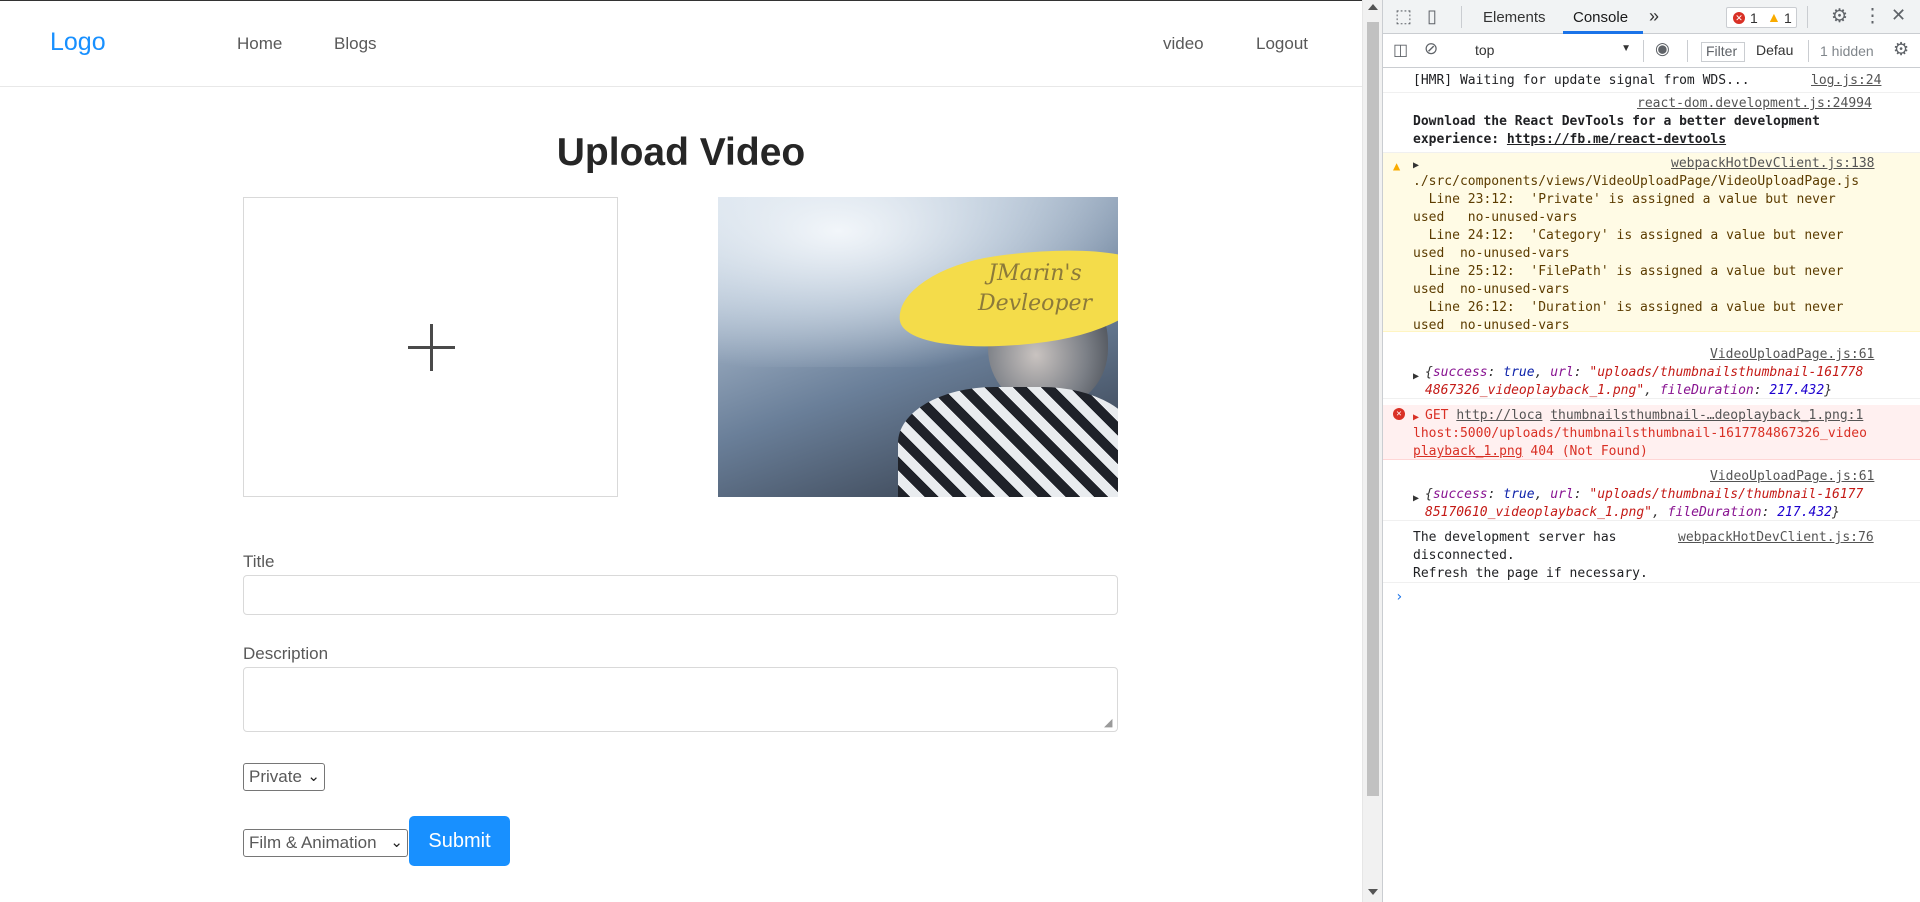 The height and width of the screenshot is (902, 1920). I want to click on kebab-menu-icon: ⋮, so click(1872, 16).